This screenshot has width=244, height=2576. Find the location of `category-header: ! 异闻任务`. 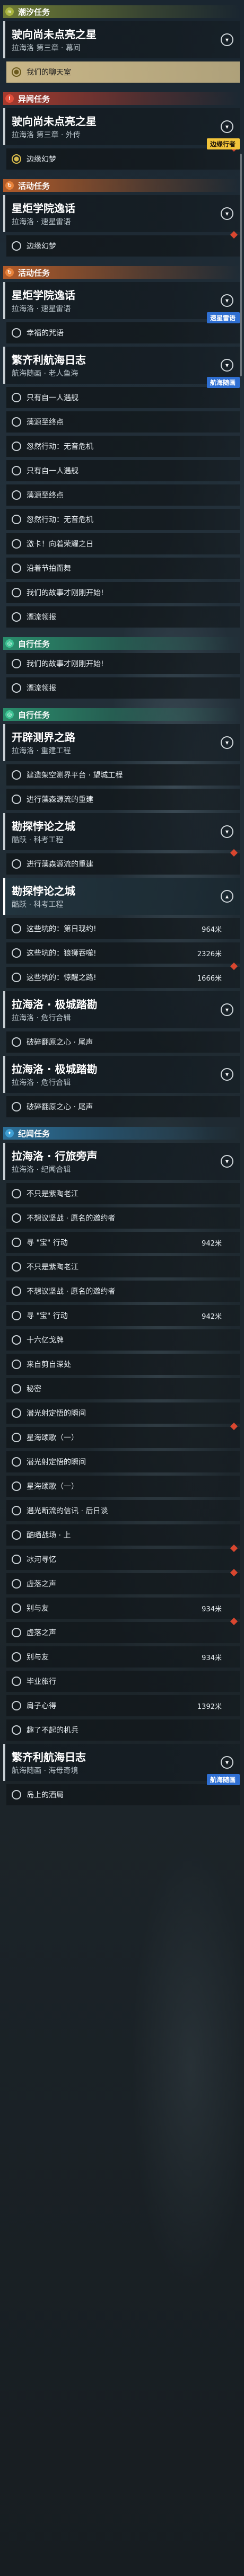

category-header: ! 异闻任务 is located at coordinates (122, 98).